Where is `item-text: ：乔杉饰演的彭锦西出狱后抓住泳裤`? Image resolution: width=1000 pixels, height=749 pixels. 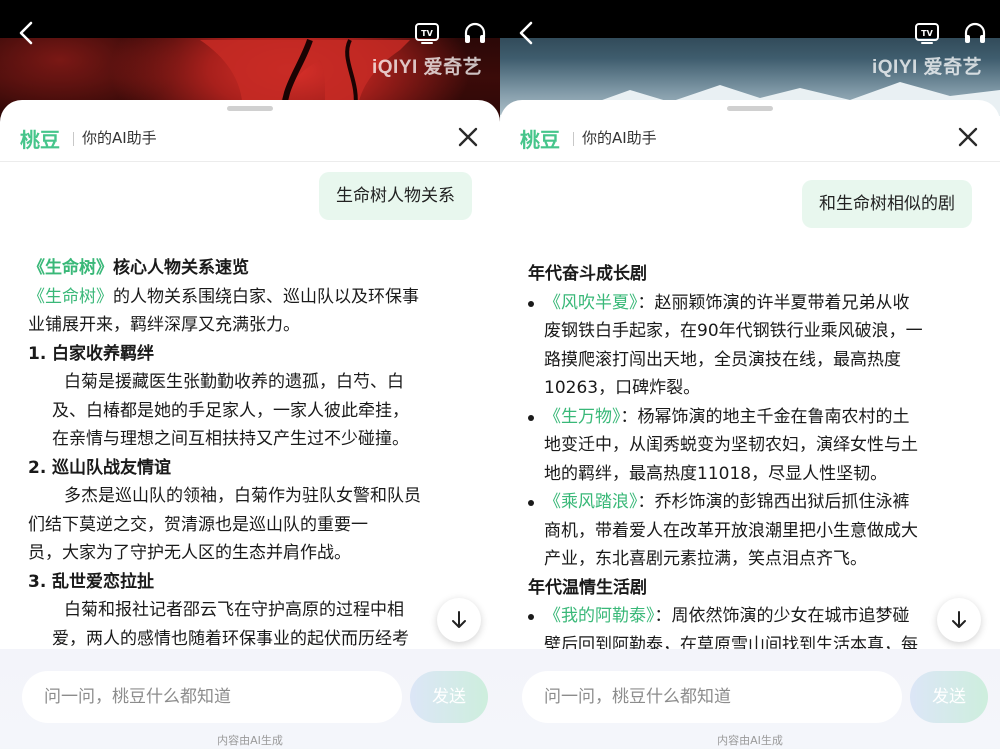 item-text: ：乔杉饰演的彭锦西出狱后抓住泳裤 is located at coordinates (773, 502).